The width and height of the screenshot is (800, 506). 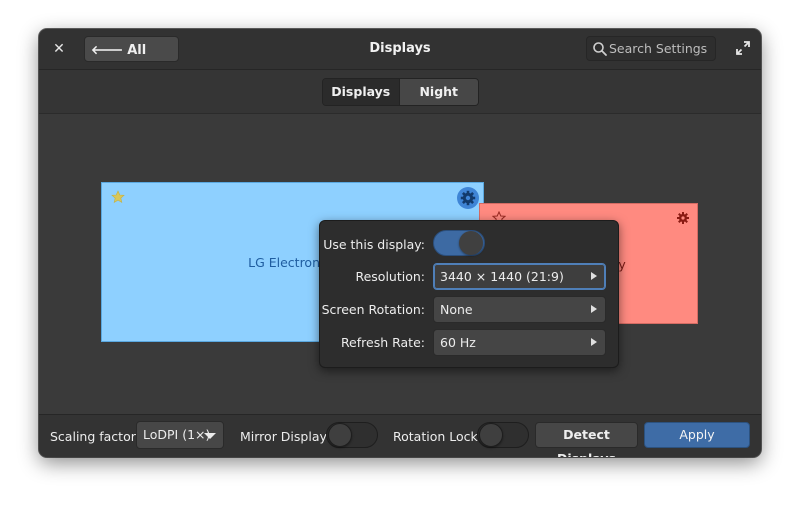 I want to click on refresh-rate-value: 60 Hz, so click(x=458, y=342).